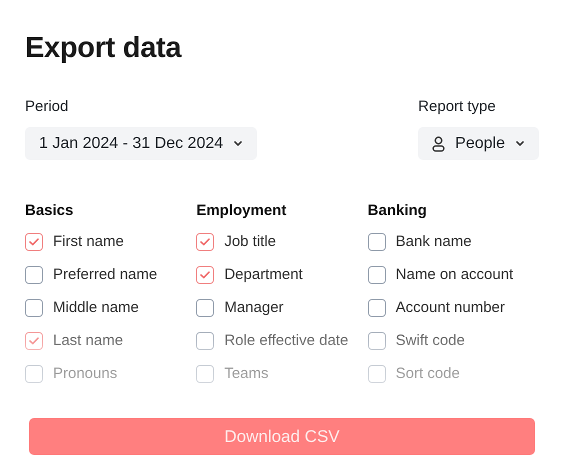  I want to click on checkbox-label: Last name, so click(88, 340).